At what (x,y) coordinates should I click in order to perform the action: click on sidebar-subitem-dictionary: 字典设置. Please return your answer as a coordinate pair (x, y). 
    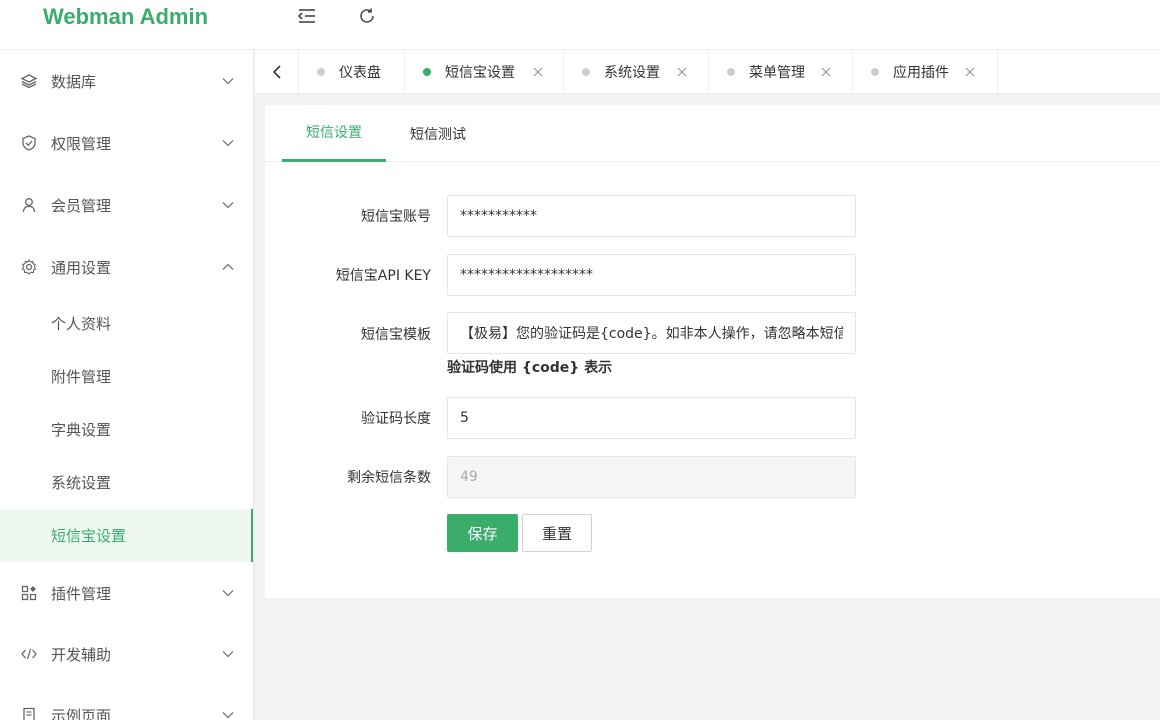
    Looking at the image, I should click on (126, 429).